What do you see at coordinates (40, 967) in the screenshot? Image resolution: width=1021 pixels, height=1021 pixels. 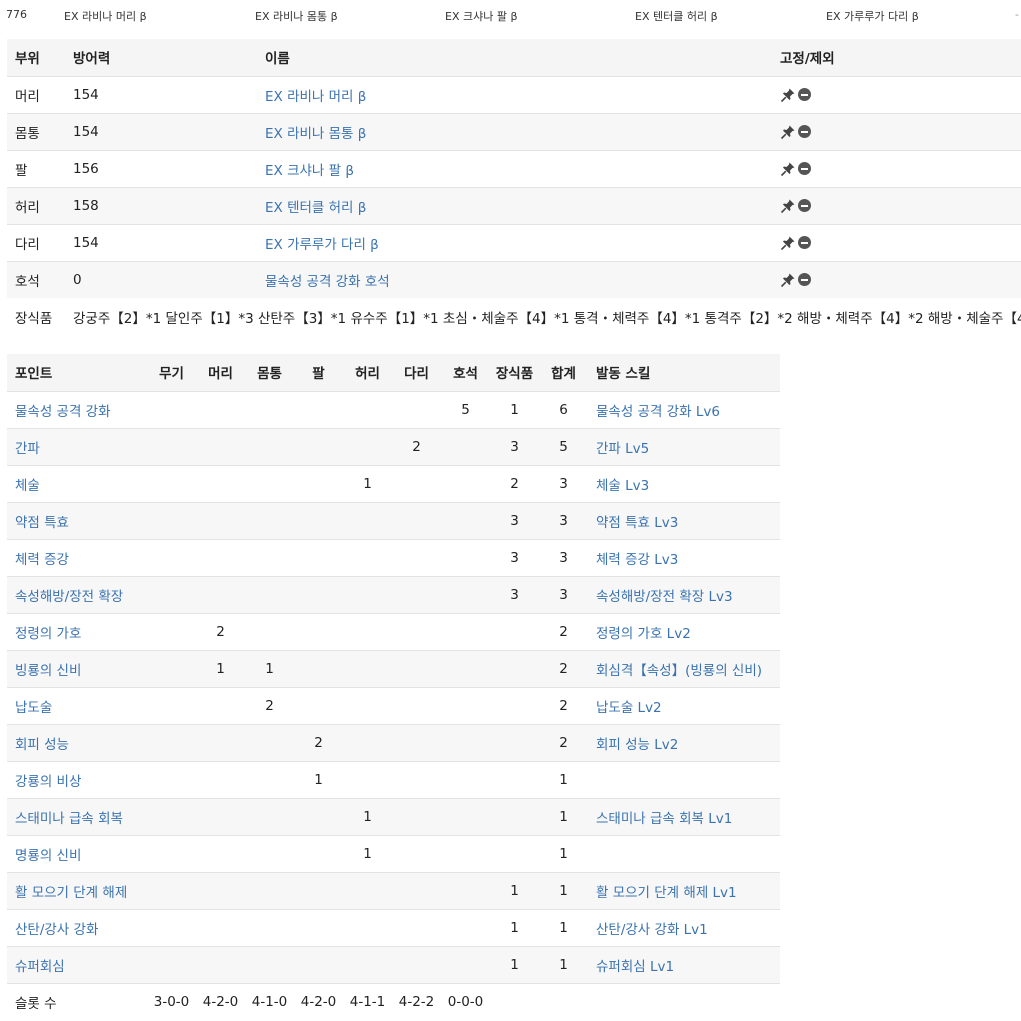 I see `skill-point-link: 슈퍼회심` at bounding box center [40, 967].